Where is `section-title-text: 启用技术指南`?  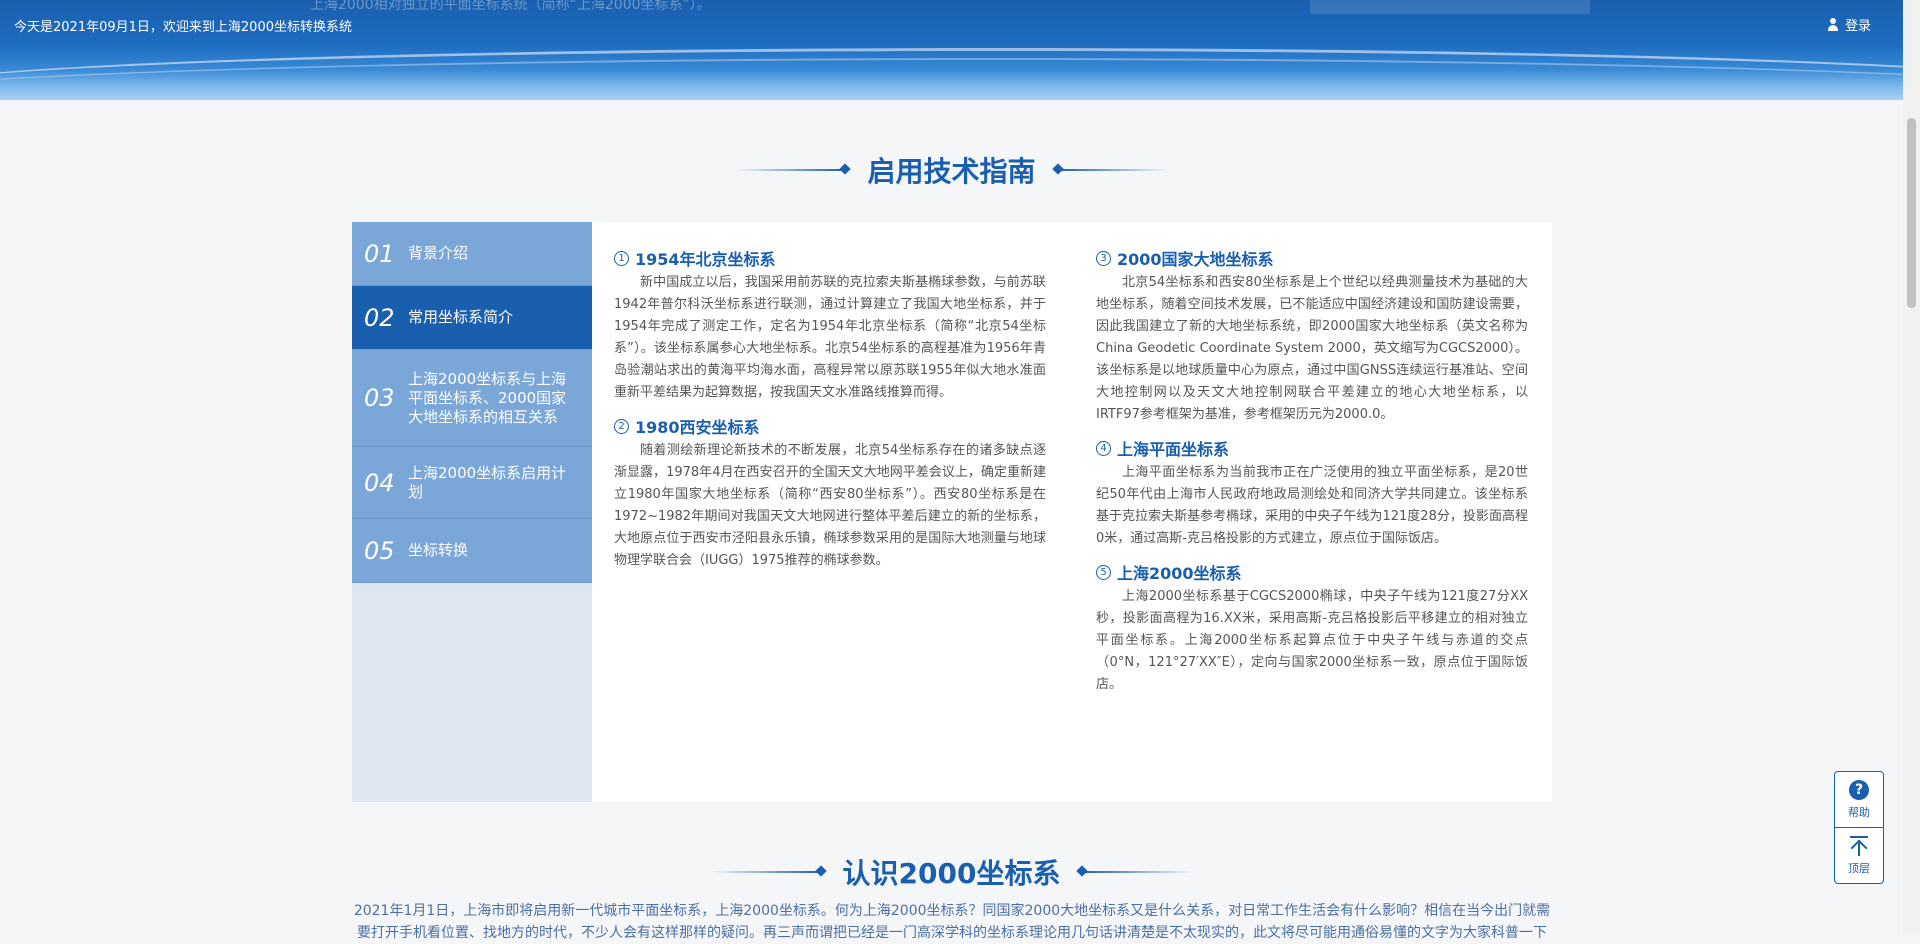
section-title-text: 启用技术指南 is located at coordinates (951, 171).